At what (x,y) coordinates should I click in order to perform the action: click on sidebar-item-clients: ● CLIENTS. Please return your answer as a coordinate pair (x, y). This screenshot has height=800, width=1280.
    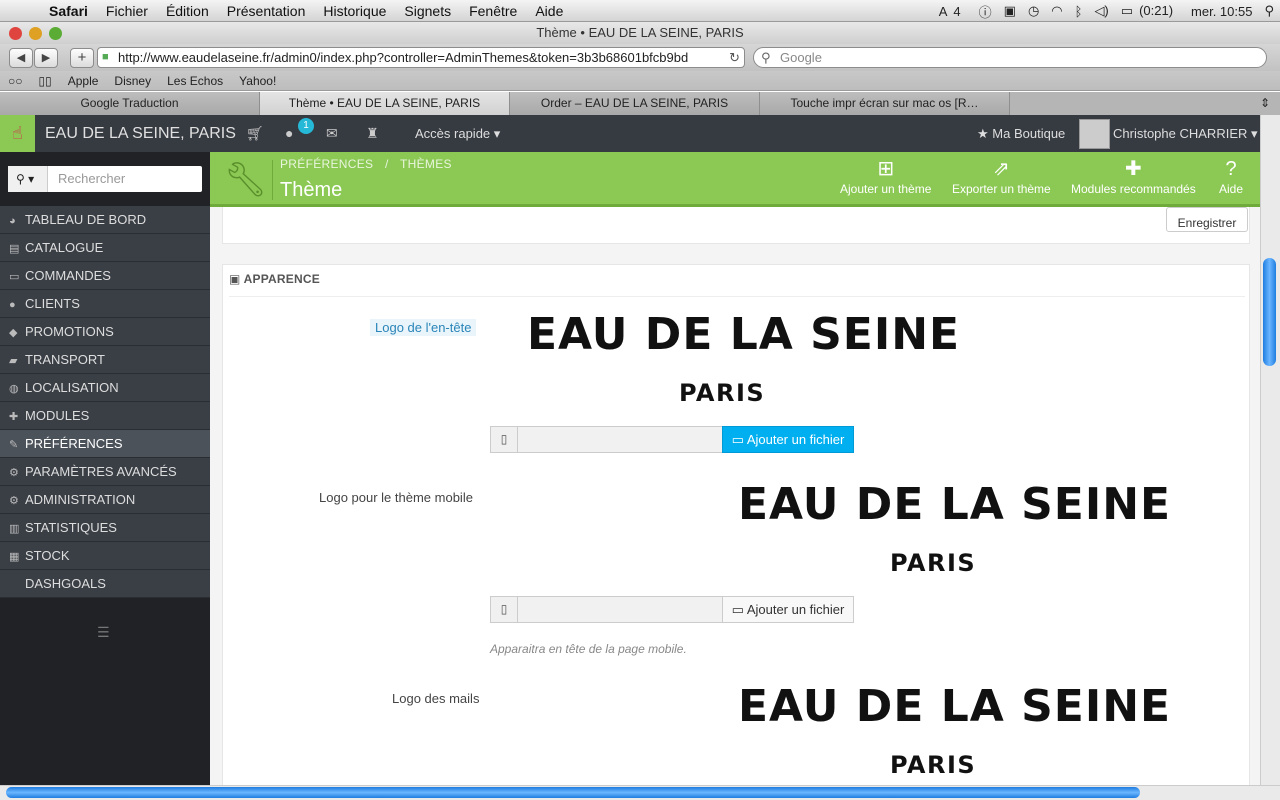
    Looking at the image, I should click on (105, 304).